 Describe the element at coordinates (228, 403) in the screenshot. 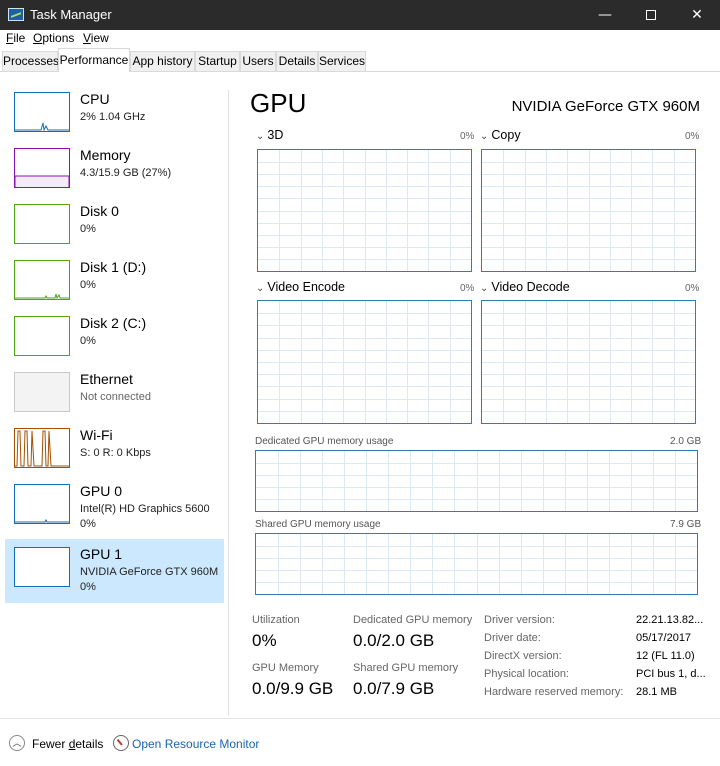

I see `panel-divider` at that location.